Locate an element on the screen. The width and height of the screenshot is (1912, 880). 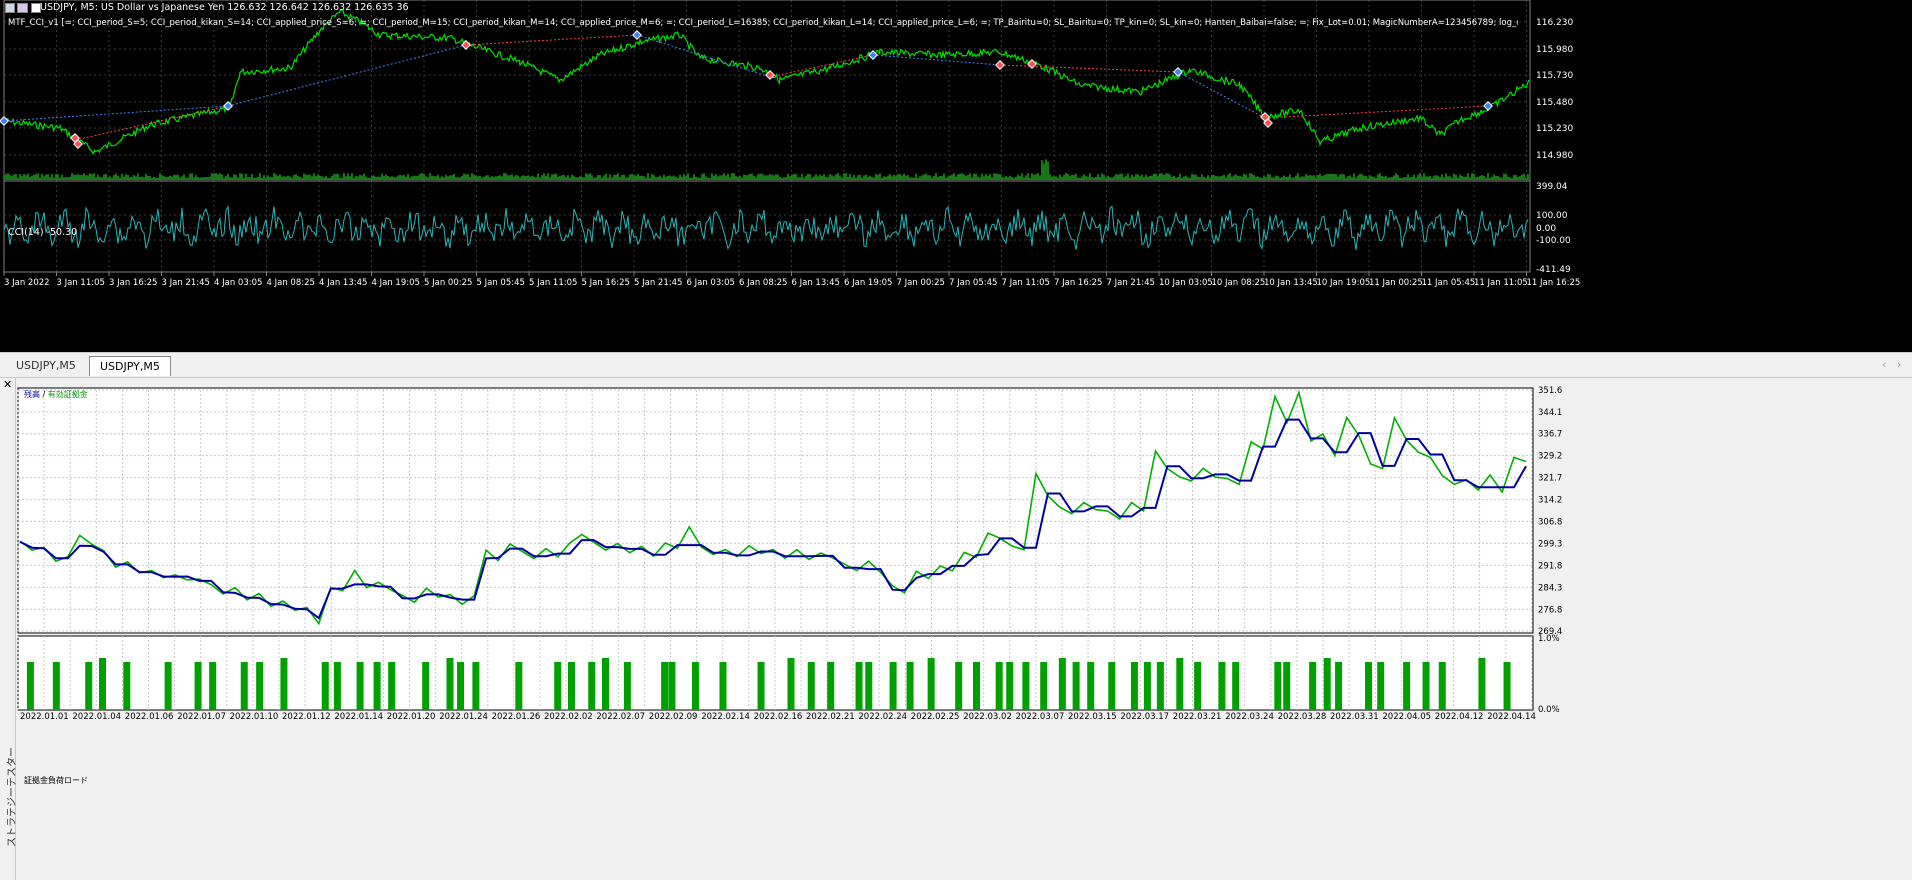
balance-tick-label: 291.8 is located at coordinates (1550, 566).